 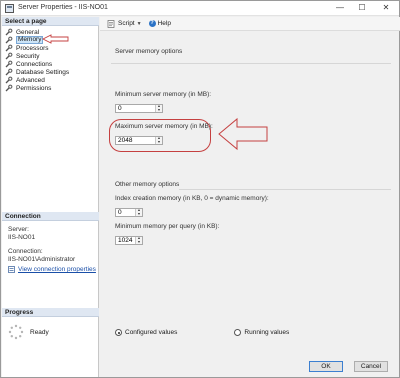 What do you see at coordinates (16, 332) in the screenshot?
I see `progress-spinner-icon` at bounding box center [16, 332].